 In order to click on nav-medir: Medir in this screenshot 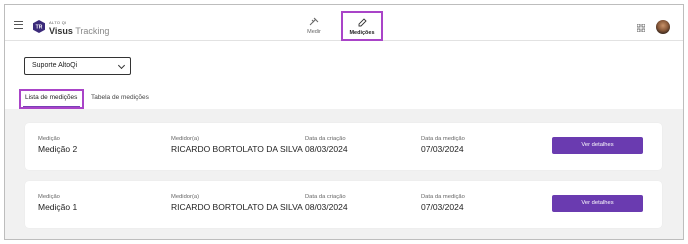, I will do `click(314, 26)`.